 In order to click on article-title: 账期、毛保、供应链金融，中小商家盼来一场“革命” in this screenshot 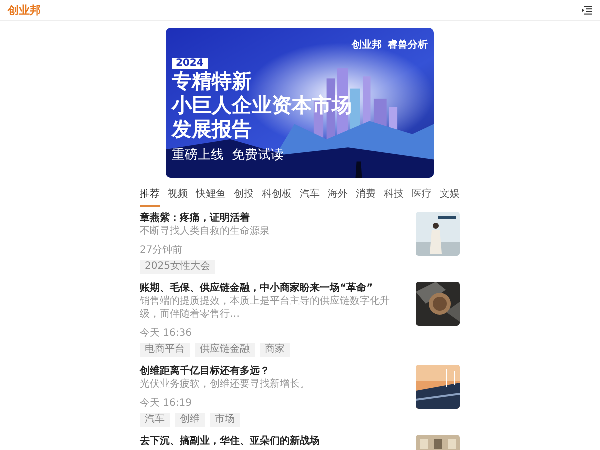, I will do `click(257, 288)`.